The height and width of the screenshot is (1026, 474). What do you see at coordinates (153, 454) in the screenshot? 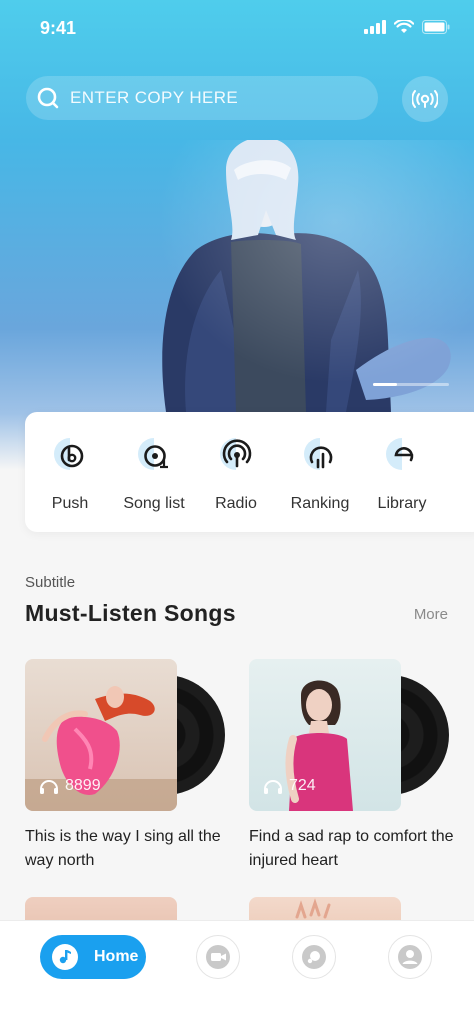
I see `song-list-icon` at bounding box center [153, 454].